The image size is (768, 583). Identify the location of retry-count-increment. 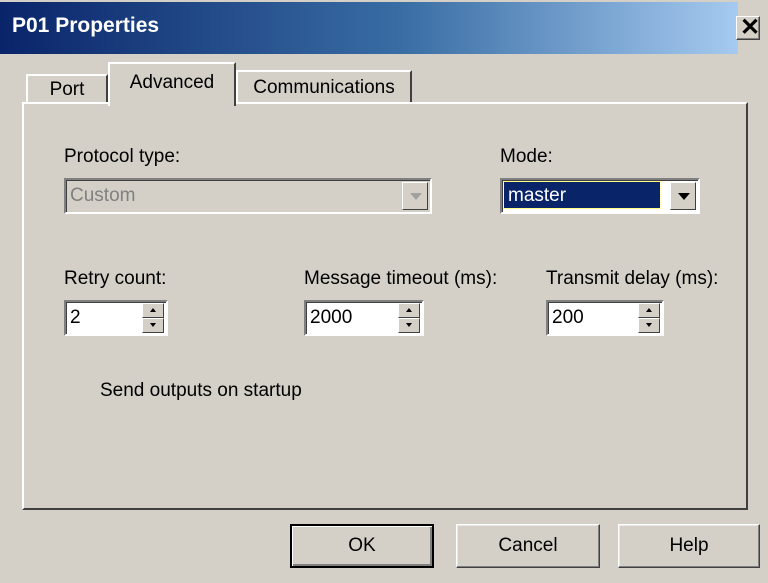
(153, 310).